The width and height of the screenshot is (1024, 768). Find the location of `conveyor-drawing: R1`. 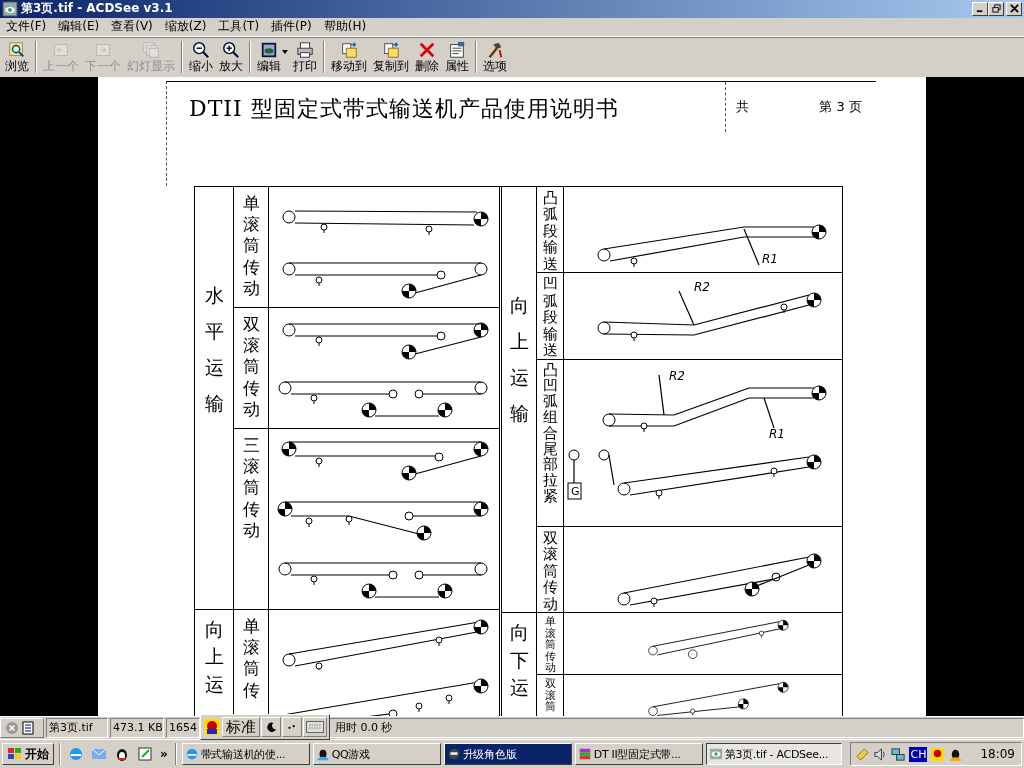

conveyor-drawing: R1 is located at coordinates (712, 246).